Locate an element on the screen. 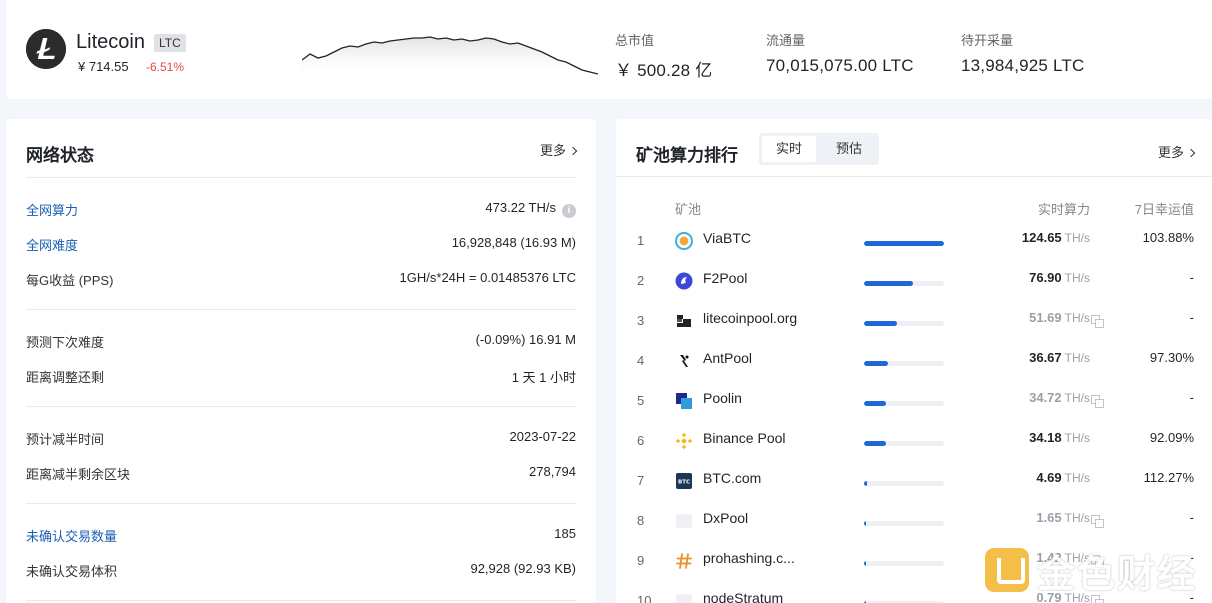 Image resolution: width=1212 pixels, height=603 pixels. pool-hashrate: 36.67 TH/s is located at coordinates (1059, 357).